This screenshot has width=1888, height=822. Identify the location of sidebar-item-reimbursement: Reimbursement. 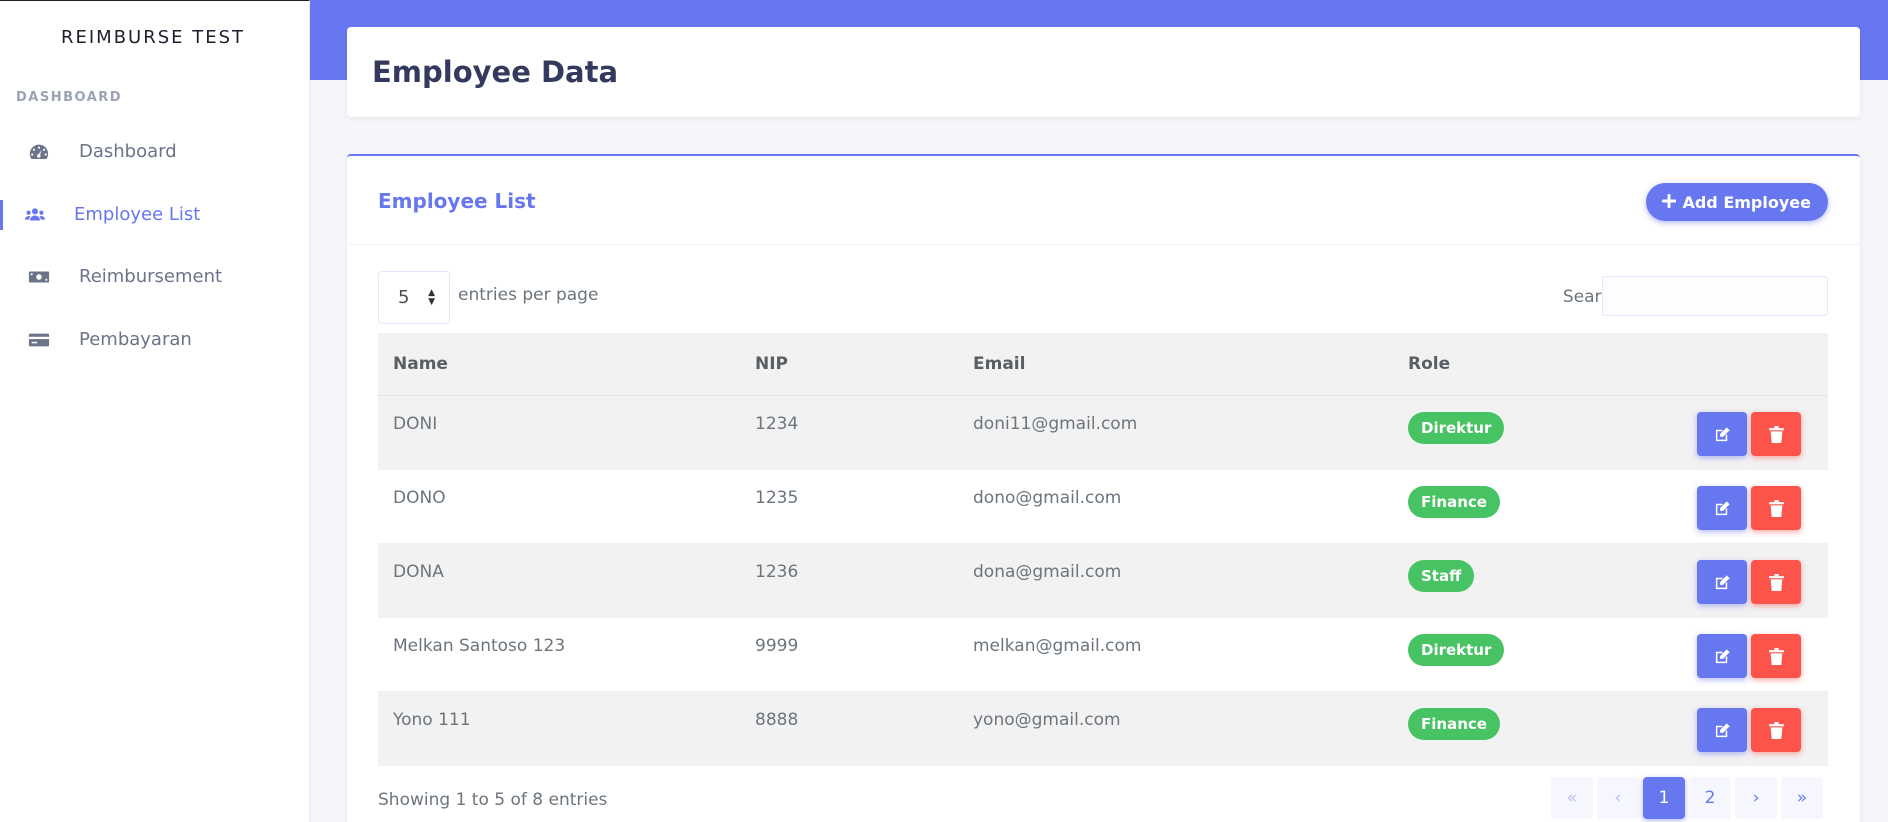
(153, 277).